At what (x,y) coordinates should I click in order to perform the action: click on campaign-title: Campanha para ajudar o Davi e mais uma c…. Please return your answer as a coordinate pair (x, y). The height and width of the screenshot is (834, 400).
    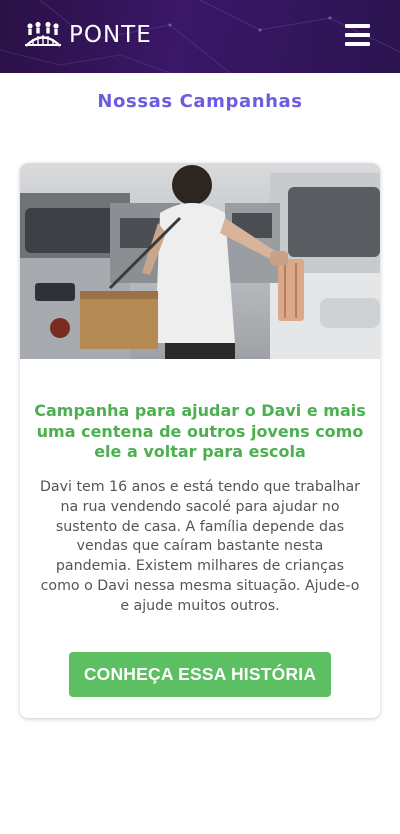
    Looking at the image, I should click on (200, 431).